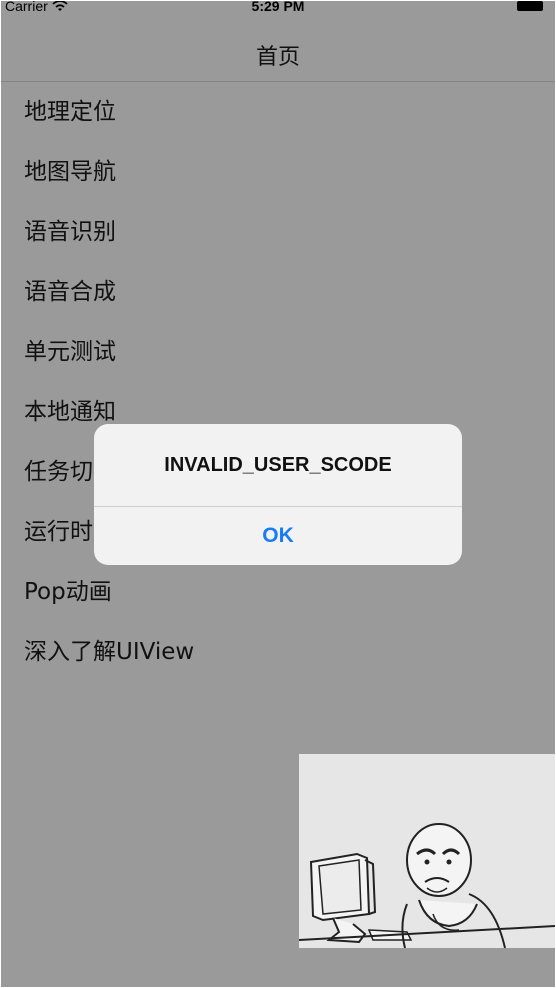  Describe the element at coordinates (530, 6) in the screenshot. I see `battery-icon` at that location.